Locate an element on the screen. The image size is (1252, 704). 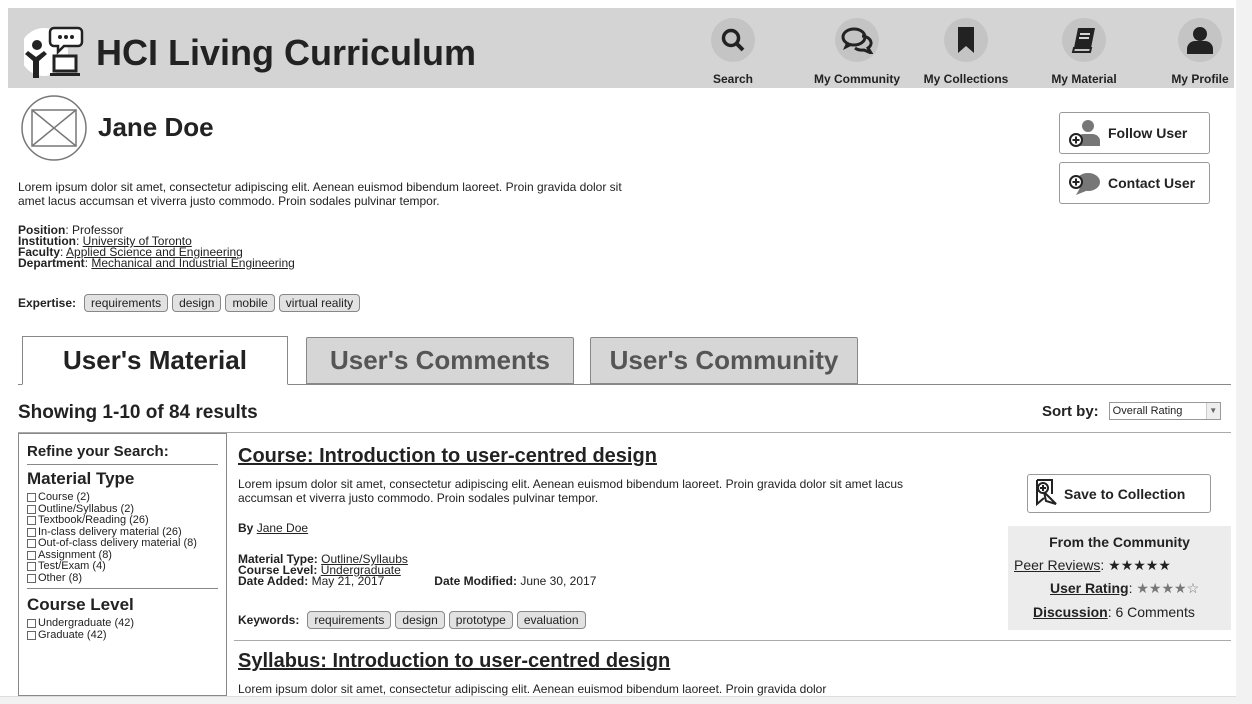
user-rating-row: User Rating: ★★★★☆ is located at coordinates (1125, 588).